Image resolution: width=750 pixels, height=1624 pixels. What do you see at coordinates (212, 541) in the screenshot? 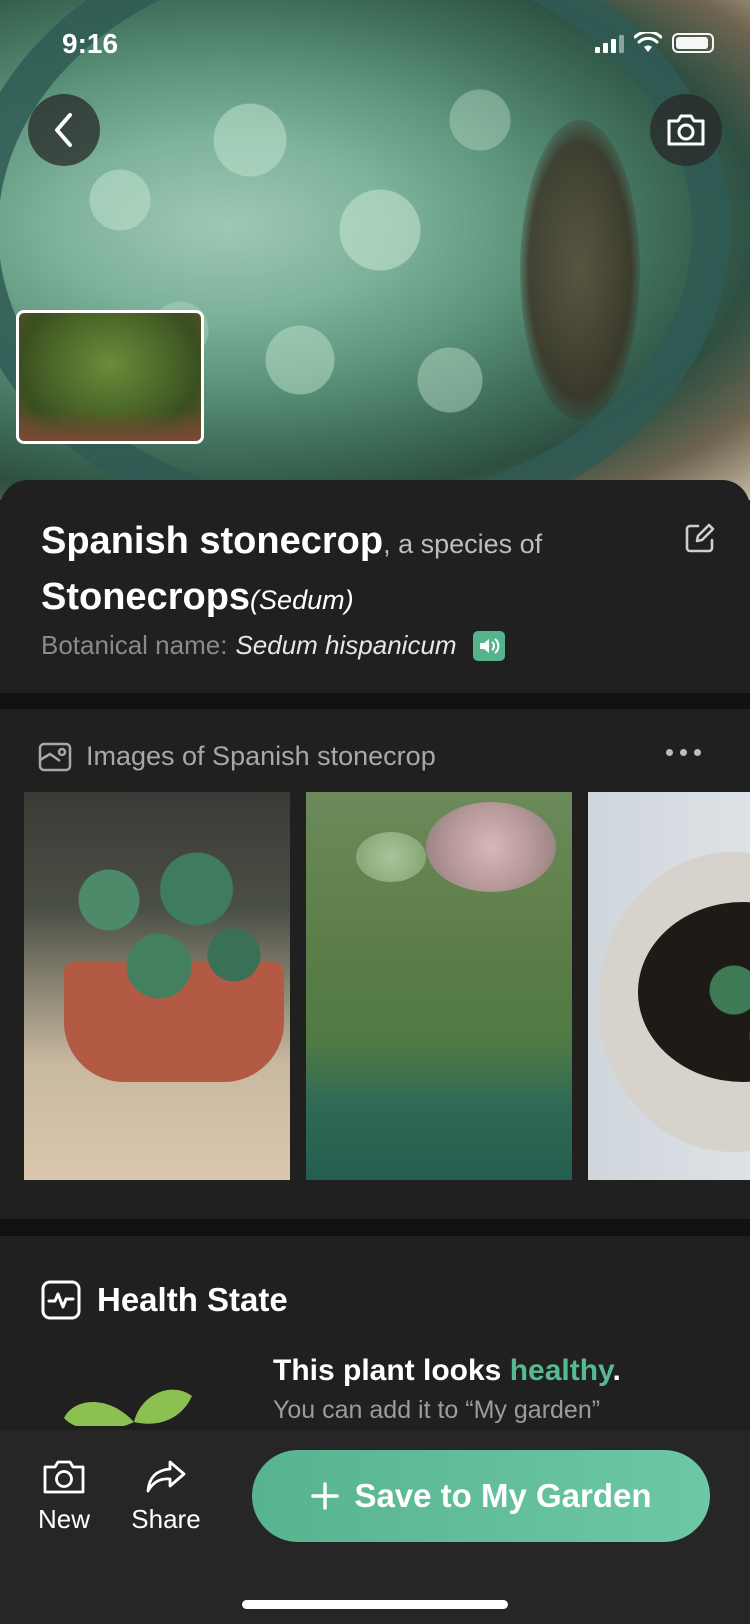
I see `common-name: Spanish stonecrop` at bounding box center [212, 541].